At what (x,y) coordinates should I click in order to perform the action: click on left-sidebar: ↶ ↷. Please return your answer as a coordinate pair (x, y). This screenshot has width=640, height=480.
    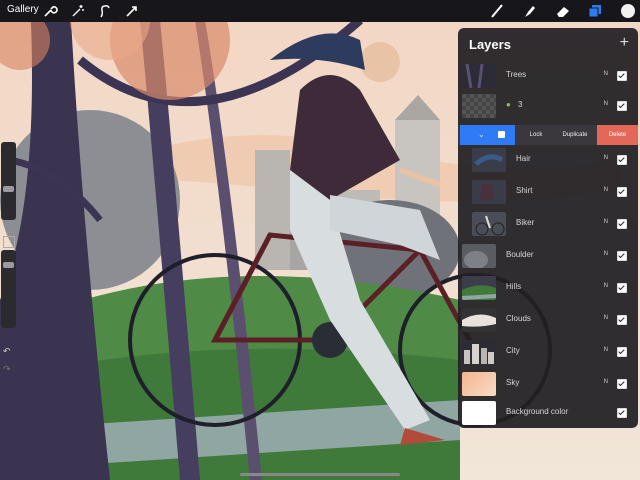
    Looking at the image, I should click on (9, 260).